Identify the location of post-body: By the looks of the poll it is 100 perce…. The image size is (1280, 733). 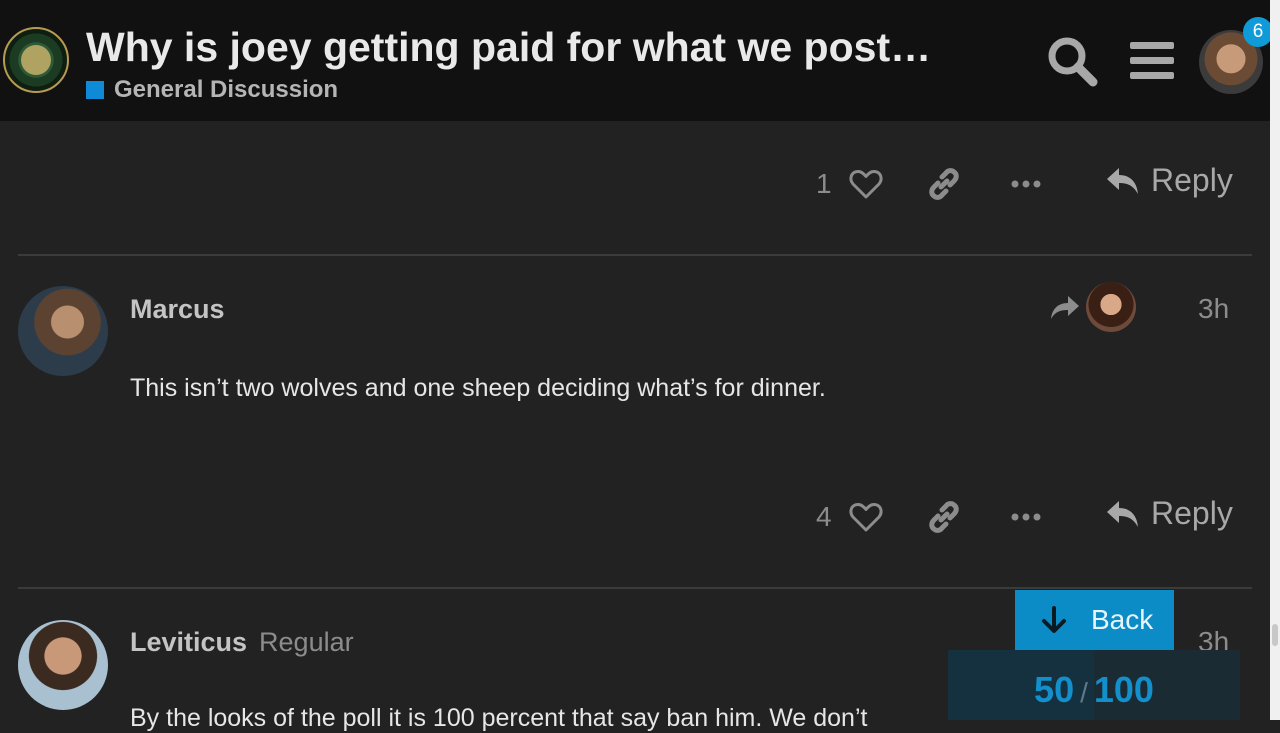
(499, 718).